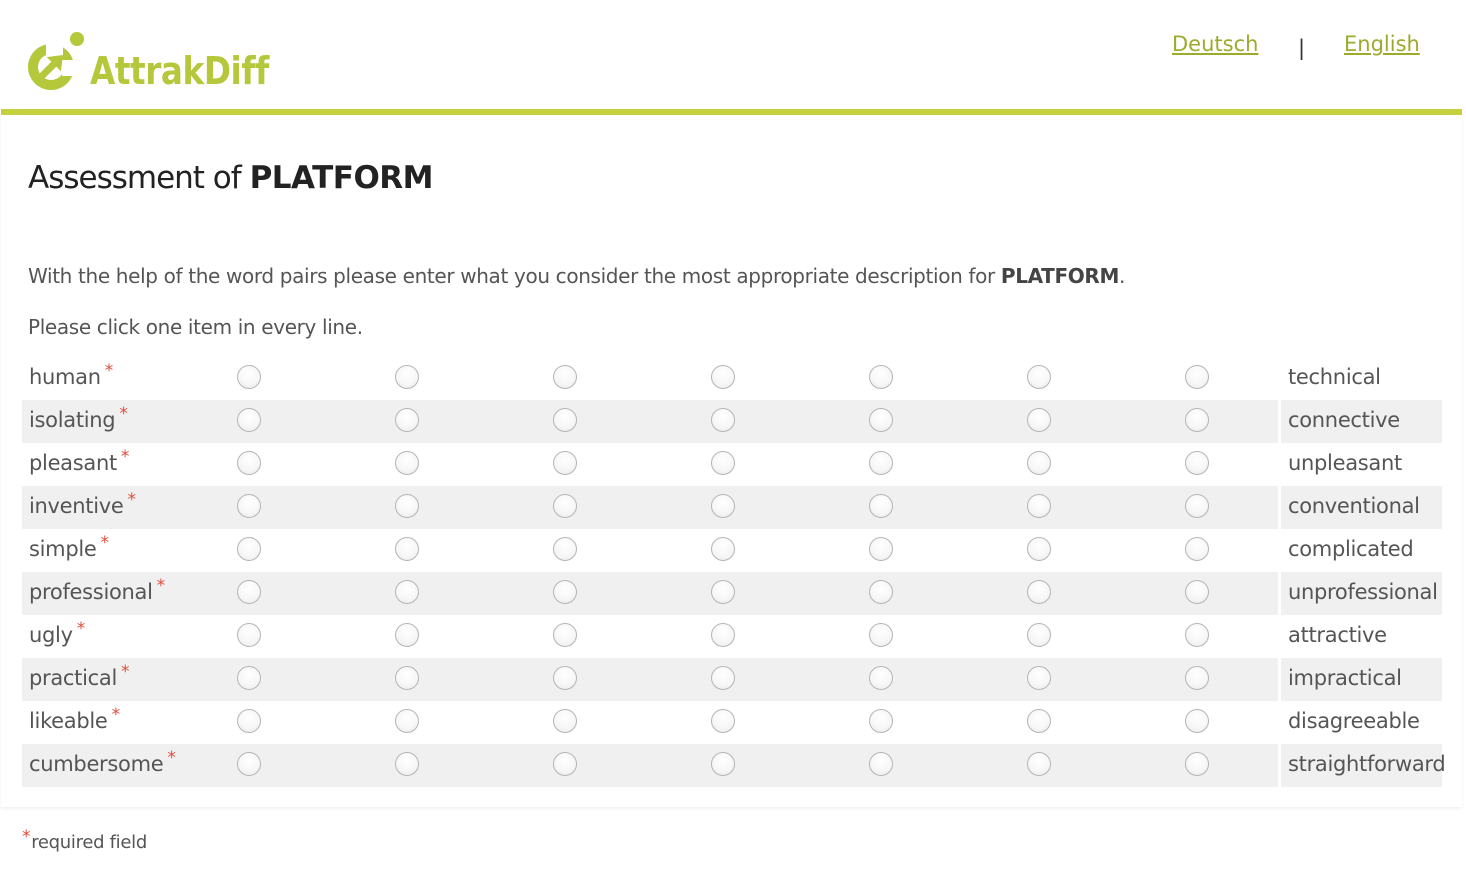 Image resolution: width=1466 pixels, height=876 pixels. I want to click on right-word-label: attractive, so click(1337, 635).